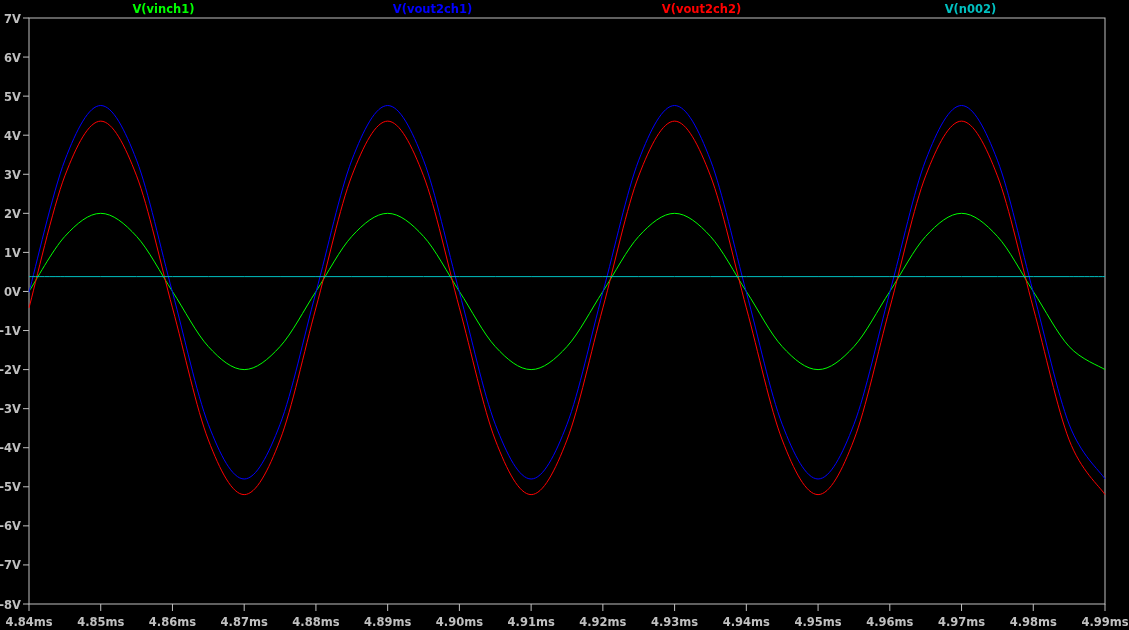  I want to click on x-tick-label: 4.96ms, so click(890, 622).